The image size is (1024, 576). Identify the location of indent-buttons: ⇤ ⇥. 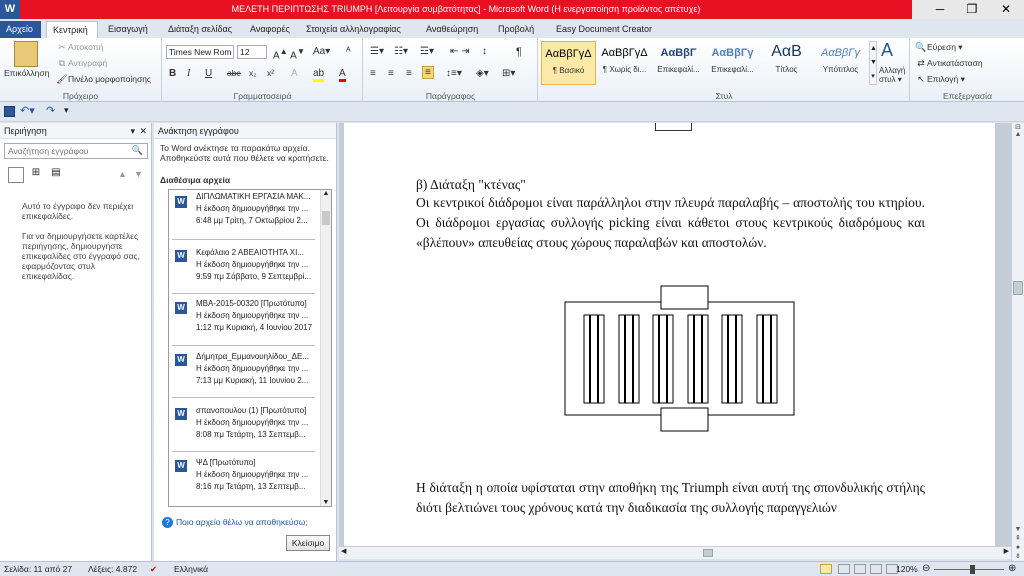
(460, 51).